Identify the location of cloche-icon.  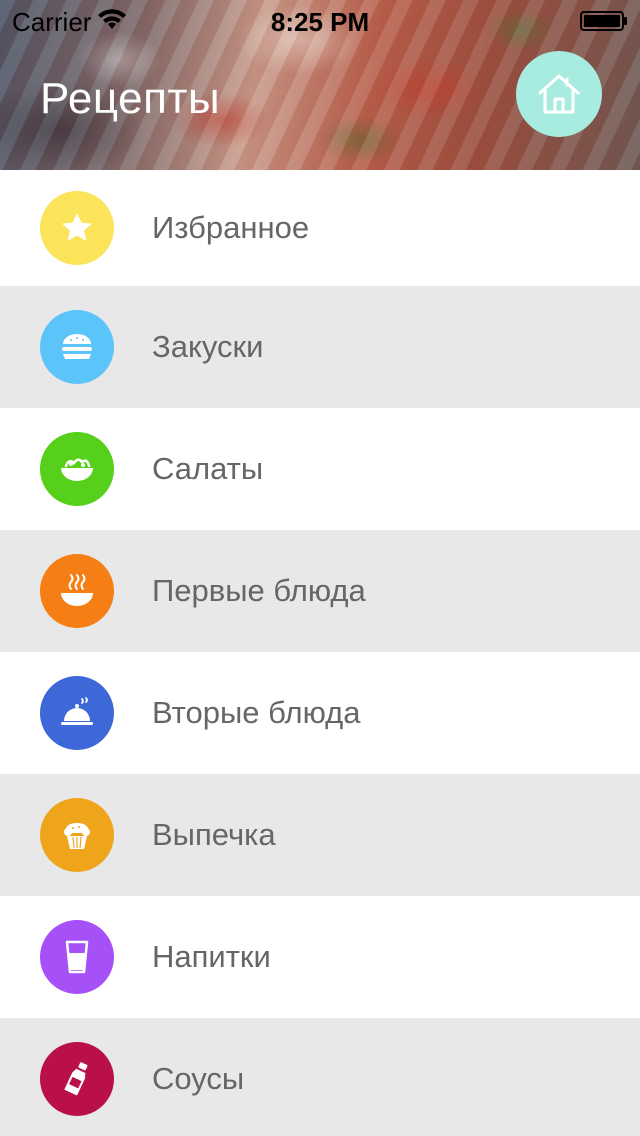
(77, 711).